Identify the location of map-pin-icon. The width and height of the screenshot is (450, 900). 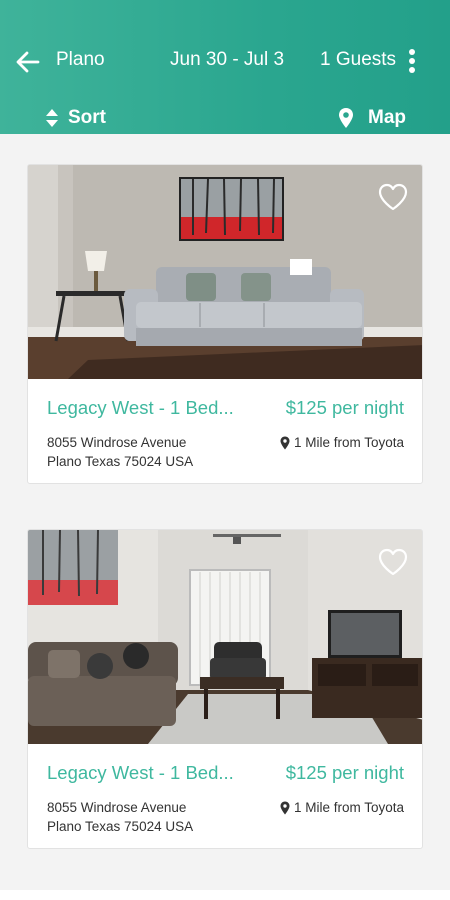
(346, 118).